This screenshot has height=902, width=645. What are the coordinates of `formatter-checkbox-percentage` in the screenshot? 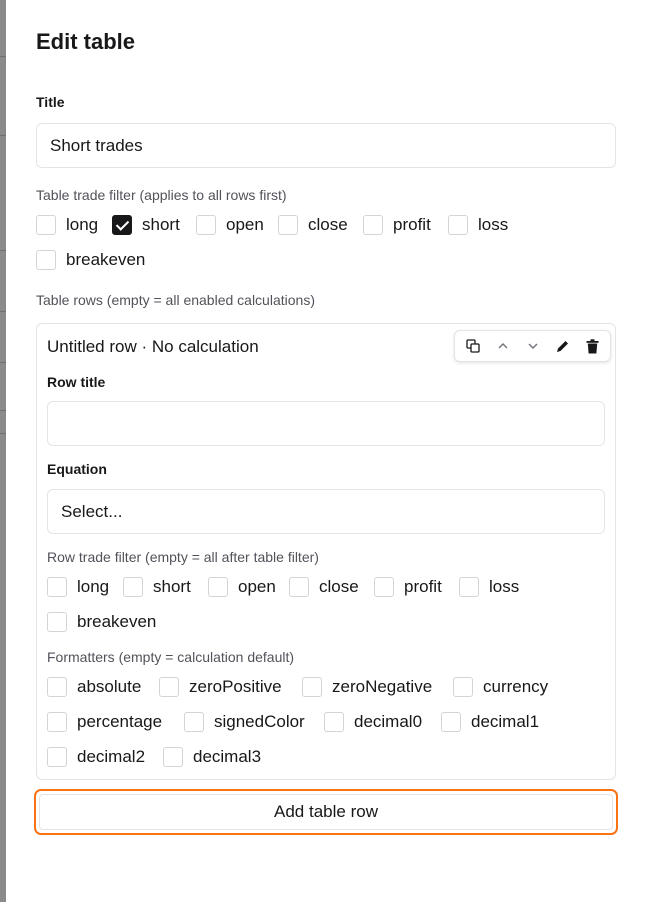 It's located at (57, 722).